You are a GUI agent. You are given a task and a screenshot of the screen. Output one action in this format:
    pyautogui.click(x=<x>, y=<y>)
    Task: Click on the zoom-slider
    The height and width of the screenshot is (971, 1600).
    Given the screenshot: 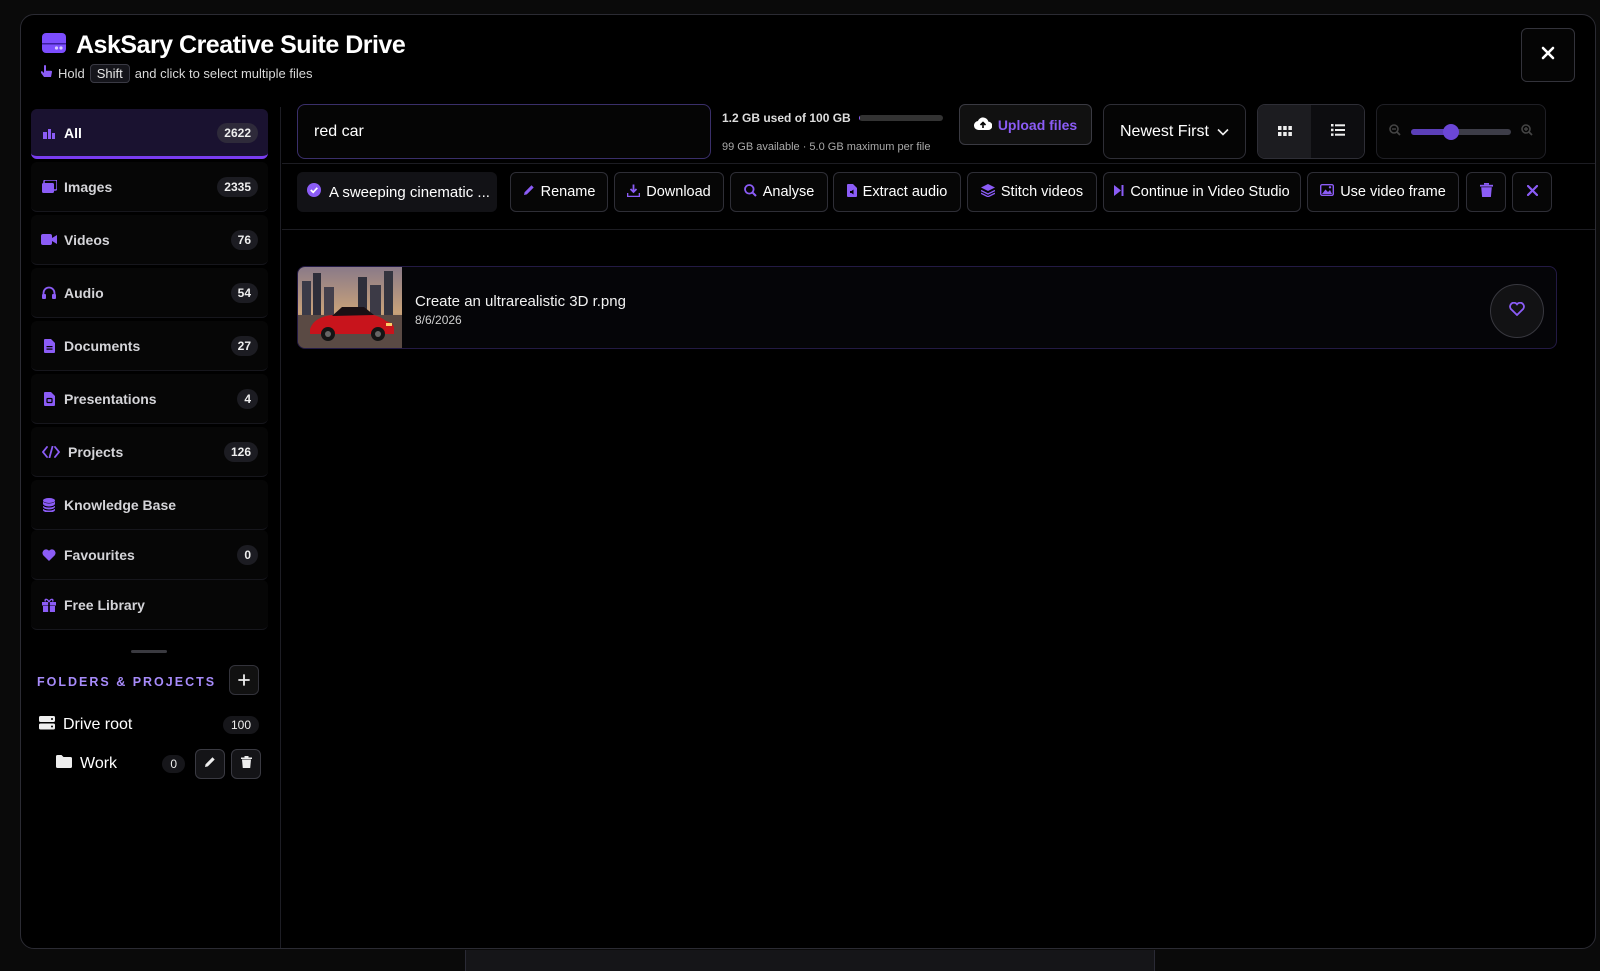 What is the action you would take?
    pyautogui.click(x=1461, y=131)
    